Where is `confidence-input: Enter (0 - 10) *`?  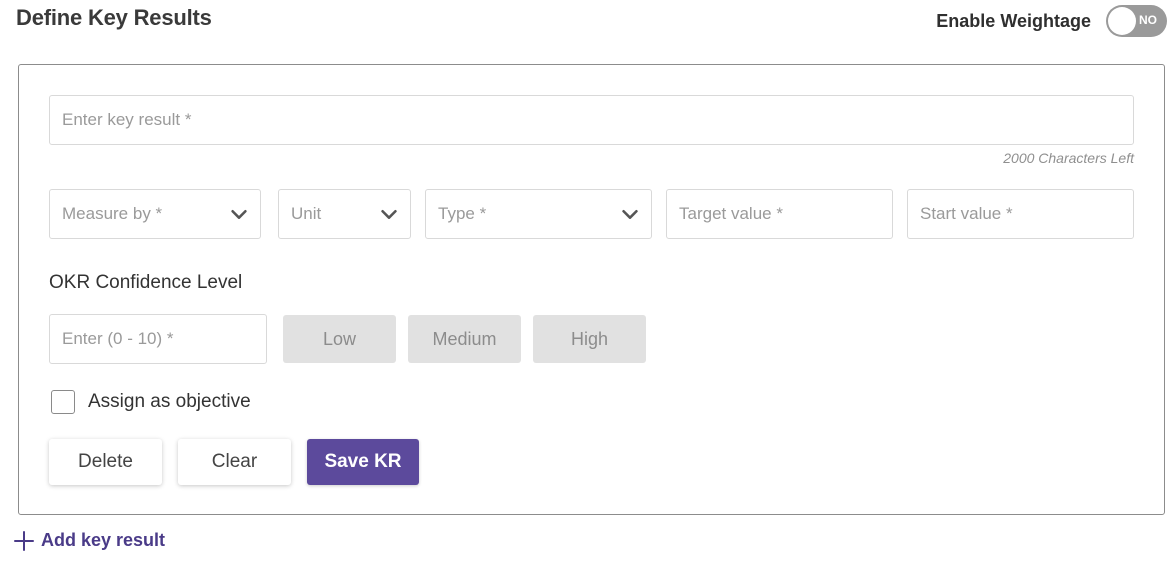 confidence-input: Enter (0 - 10) * is located at coordinates (158, 339).